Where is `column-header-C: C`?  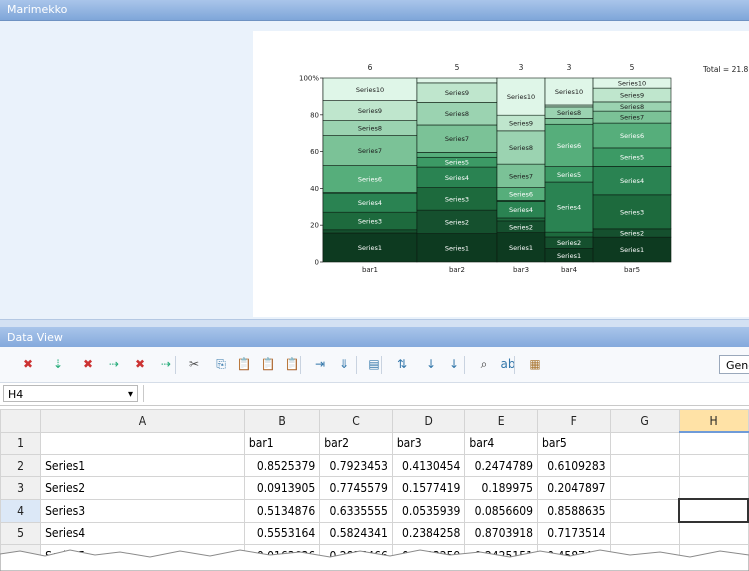
column-header-C: C is located at coordinates (356, 421).